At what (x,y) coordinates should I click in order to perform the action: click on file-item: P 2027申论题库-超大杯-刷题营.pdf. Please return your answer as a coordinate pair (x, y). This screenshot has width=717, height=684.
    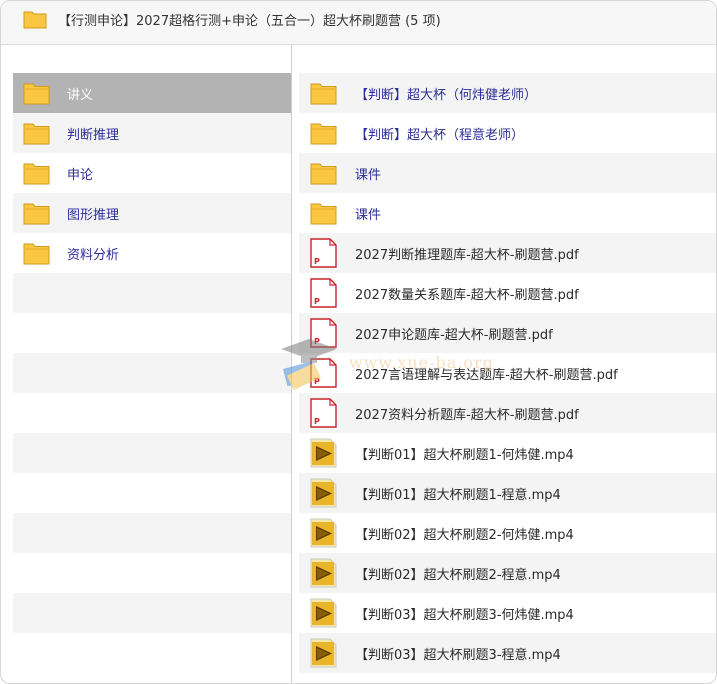
    Looking at the image, I should click on (507, 333).